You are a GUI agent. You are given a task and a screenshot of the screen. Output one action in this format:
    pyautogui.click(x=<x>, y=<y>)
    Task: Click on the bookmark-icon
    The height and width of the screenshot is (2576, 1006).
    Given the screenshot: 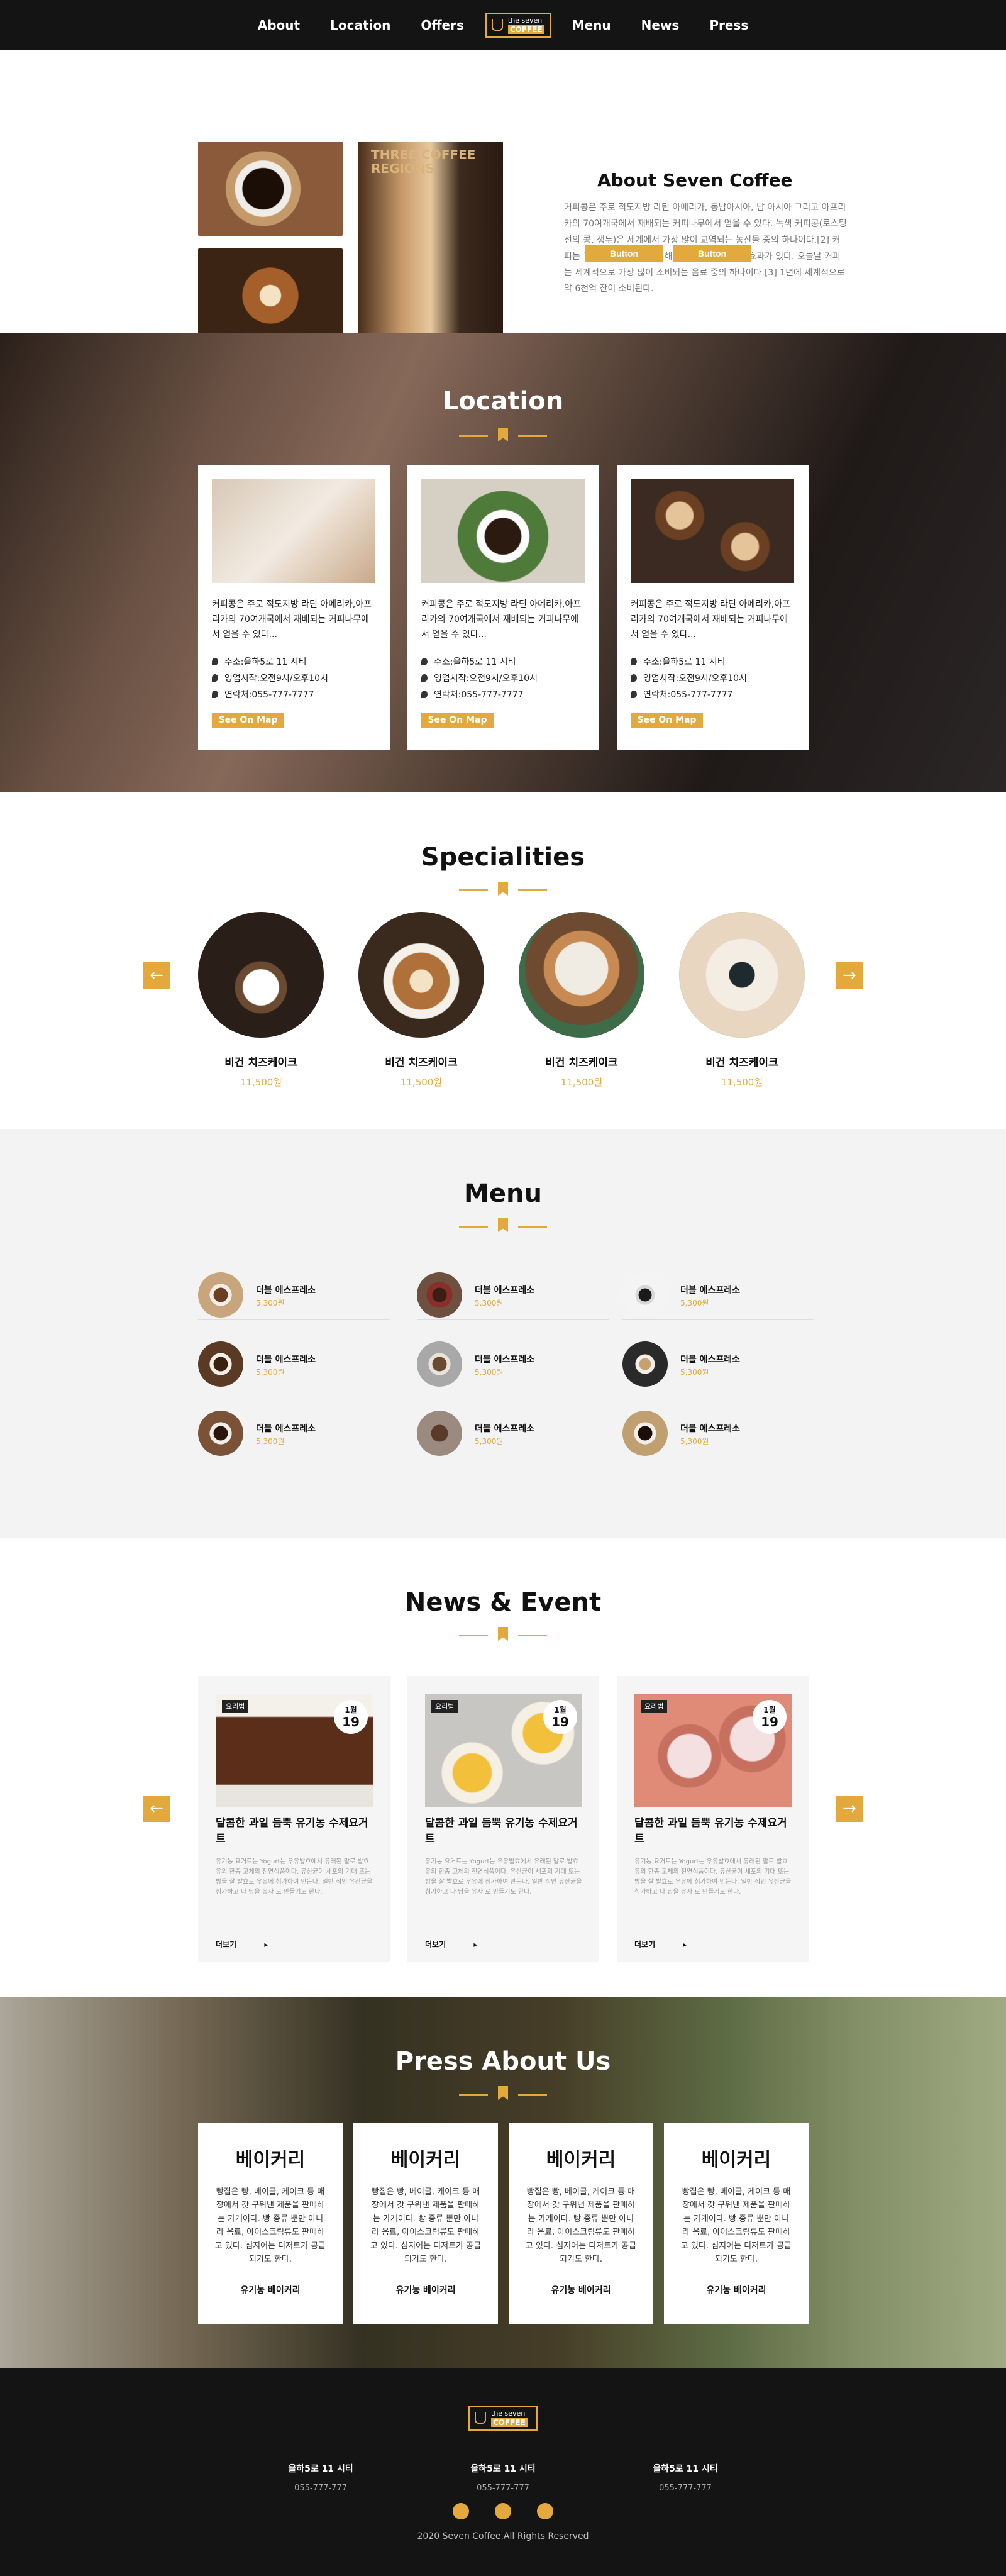 What is the action you would take?
    pyautogui.click(x=503, y=1225)
    